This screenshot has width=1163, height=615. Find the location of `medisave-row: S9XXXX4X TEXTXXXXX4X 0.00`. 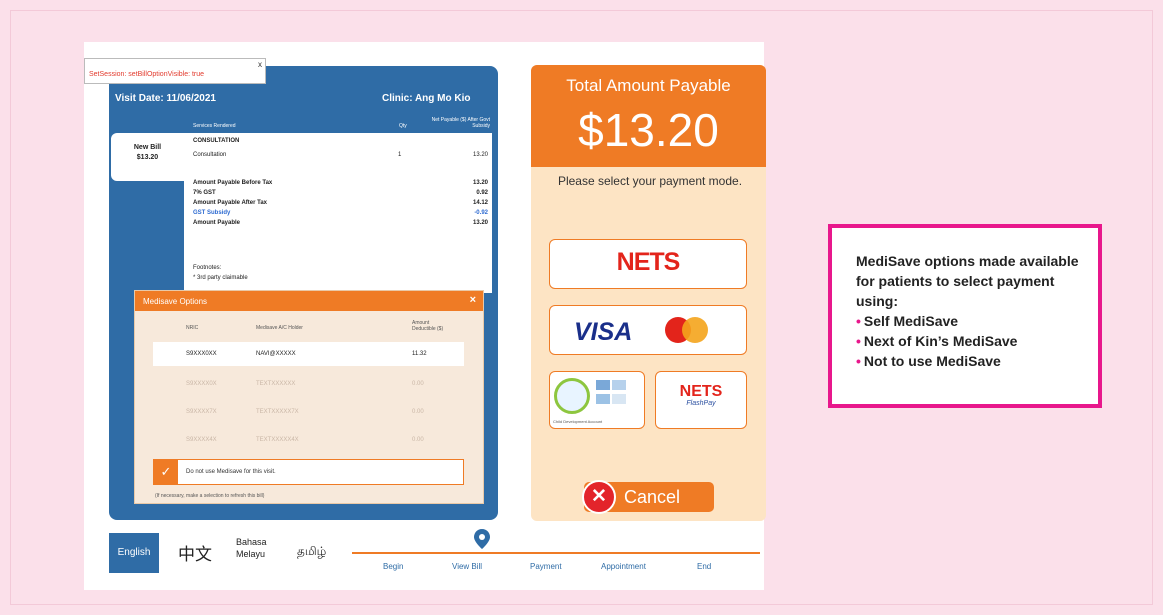

medisave-row: S9XXXX4X TEXTXXXXX4X 0.00 is located at coordinates (308, 440).